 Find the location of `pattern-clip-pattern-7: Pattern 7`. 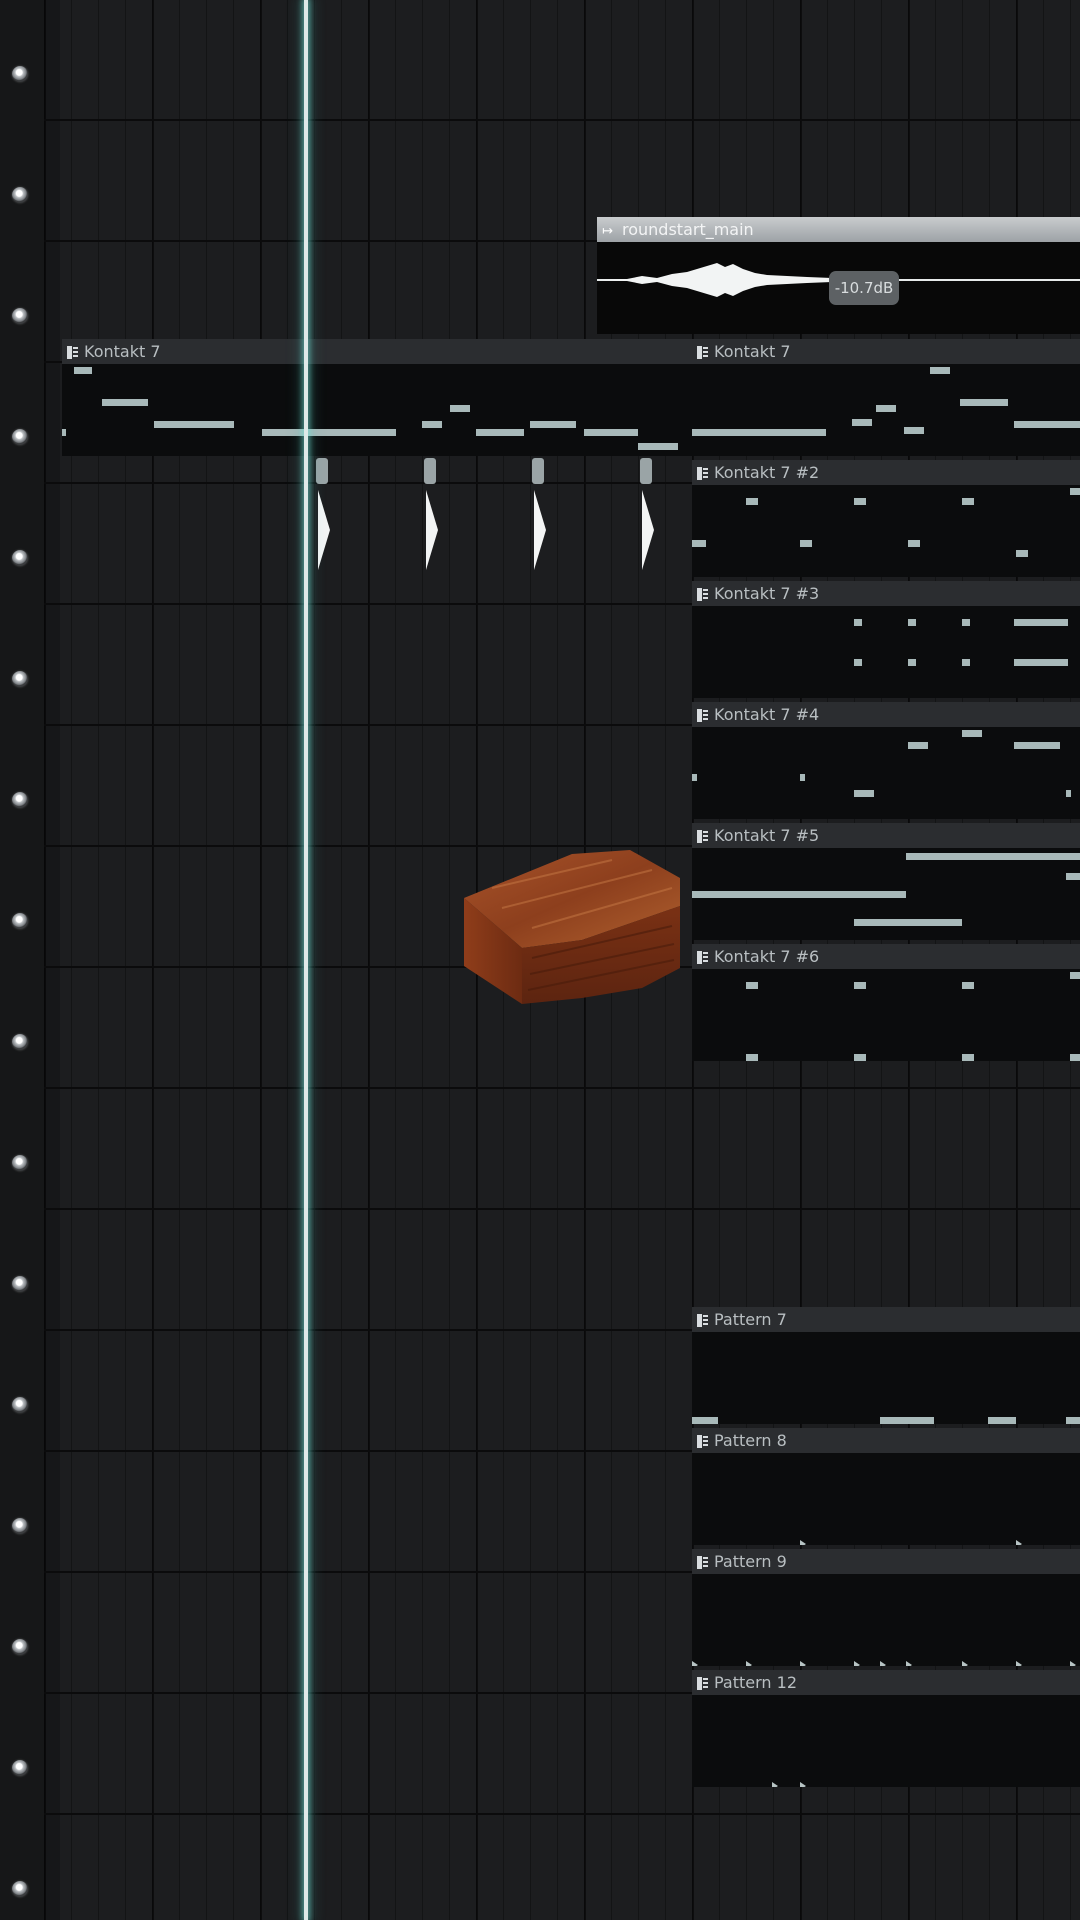

pattern-clip-pattern-7: Pattern 7 is located at coordinates (886, 1365).